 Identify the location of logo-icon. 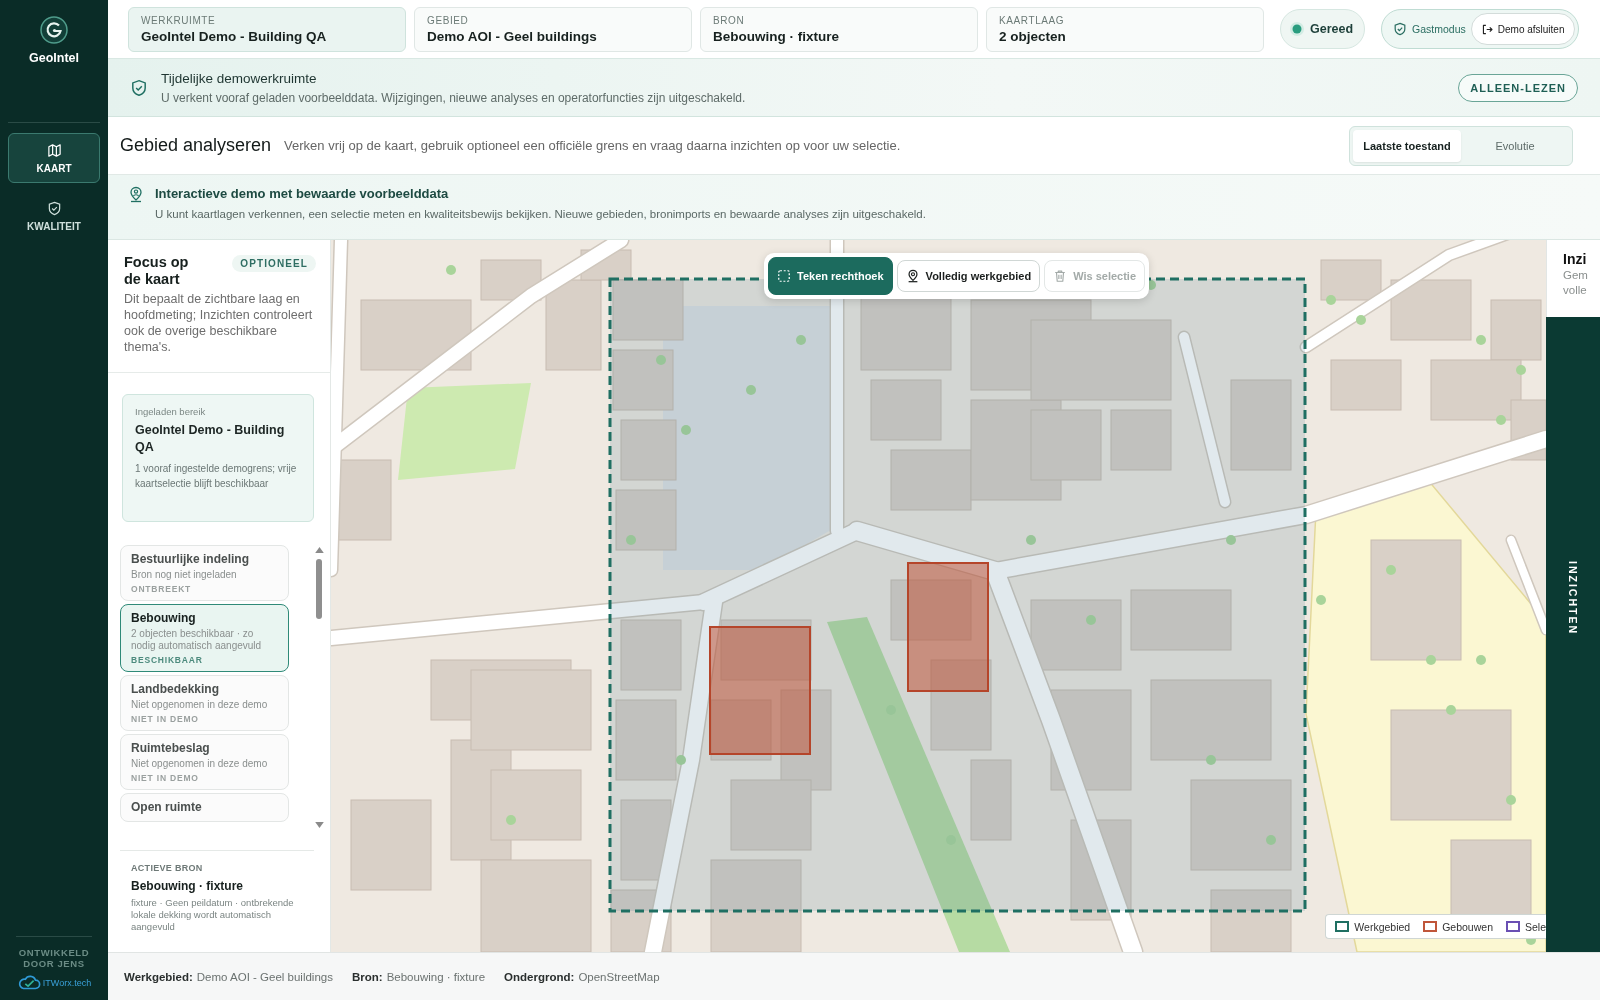
(54, 30).